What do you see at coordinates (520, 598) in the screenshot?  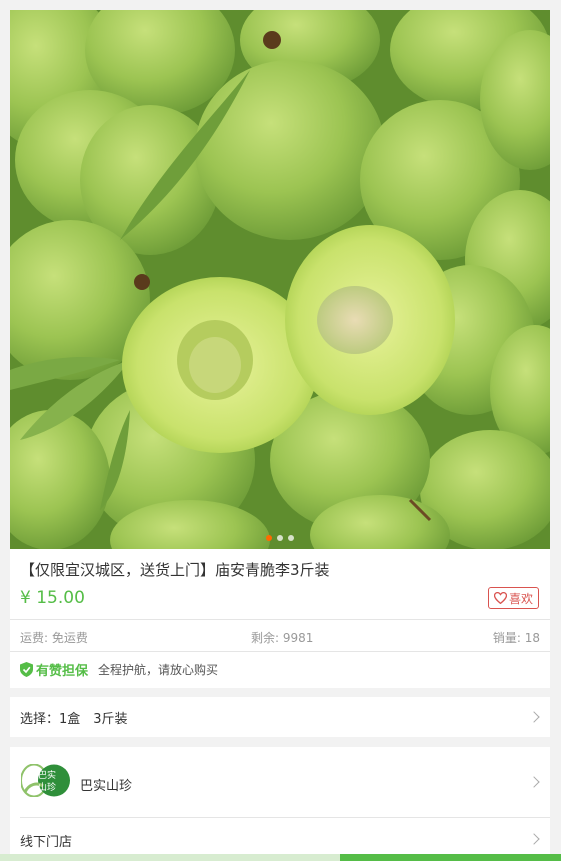 I see `like-label: 喜欢` at bounding box center [520, 598].